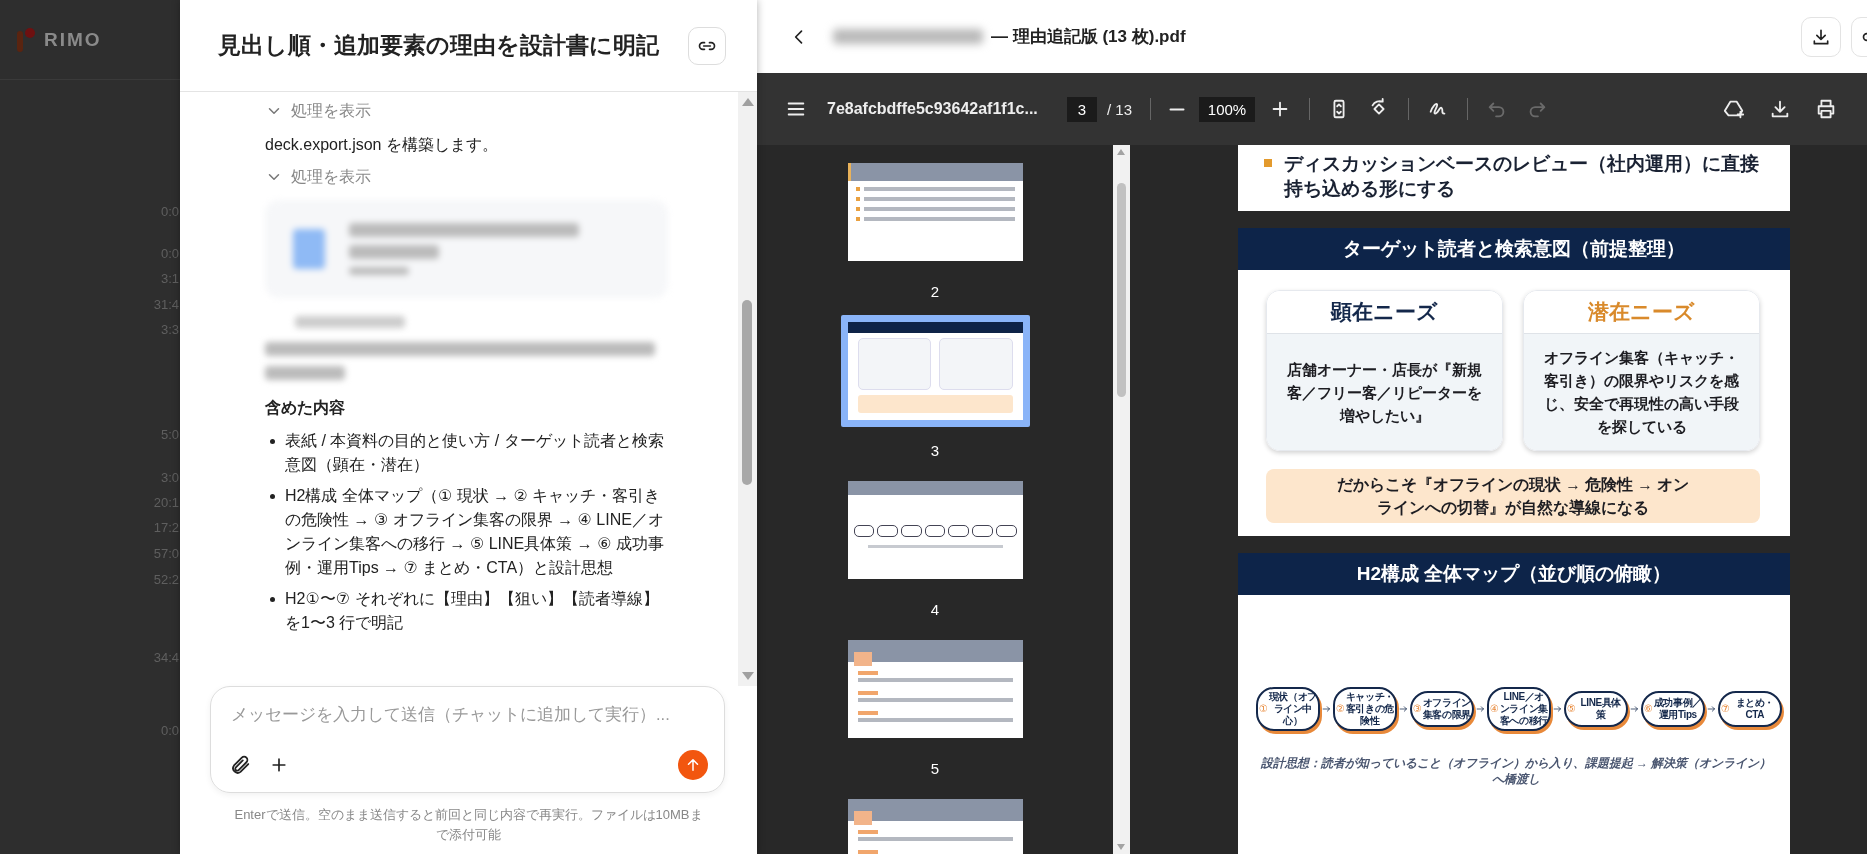 The width and height of the screenshot is (1867, 854). I want to click on card-text: オフライン集客（キャッチ・客引き）の限界やリスクを感じ、安全で再現性の高い手段を探している, so click(1641, 392).